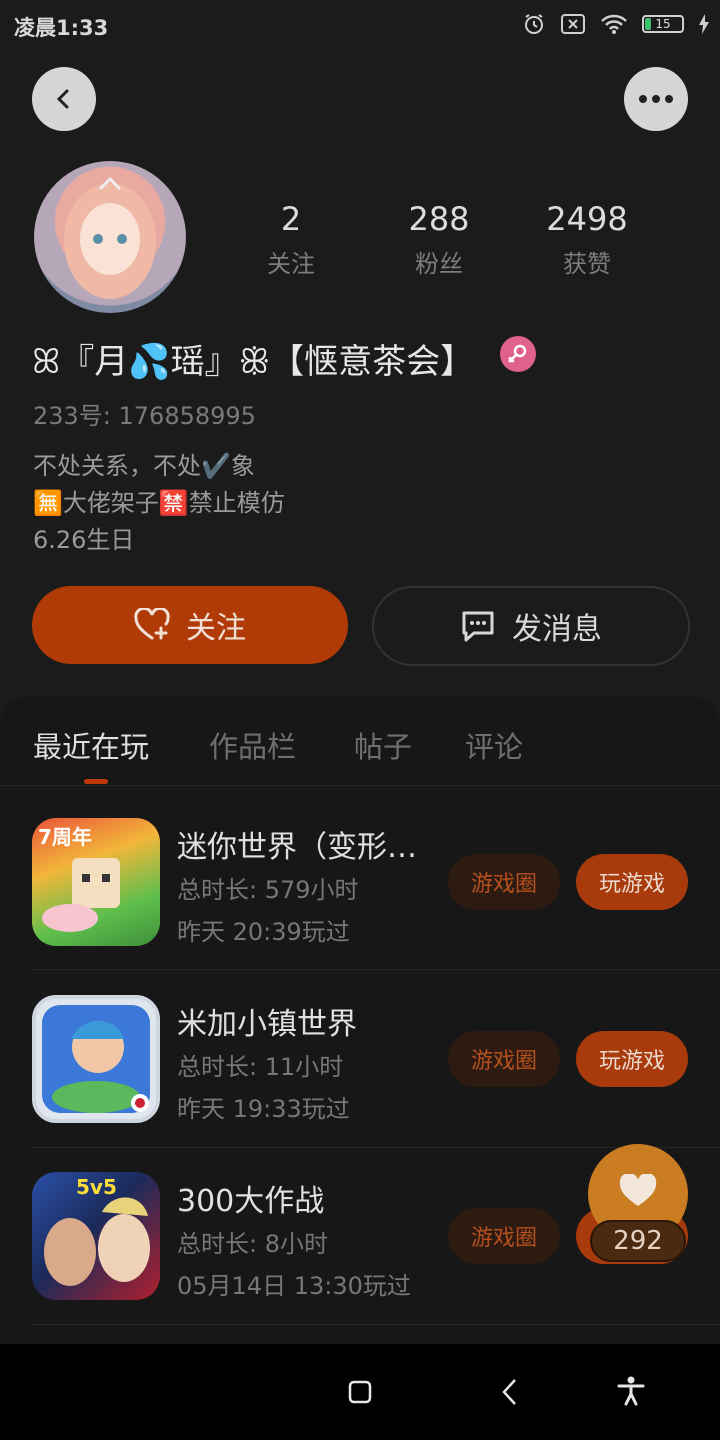 Image resolution: width=720 pixels, height=1440 pixels. Describe the element at coordinates (96, 1059) in the screenshot. I see `miga-town-icon` at that location.